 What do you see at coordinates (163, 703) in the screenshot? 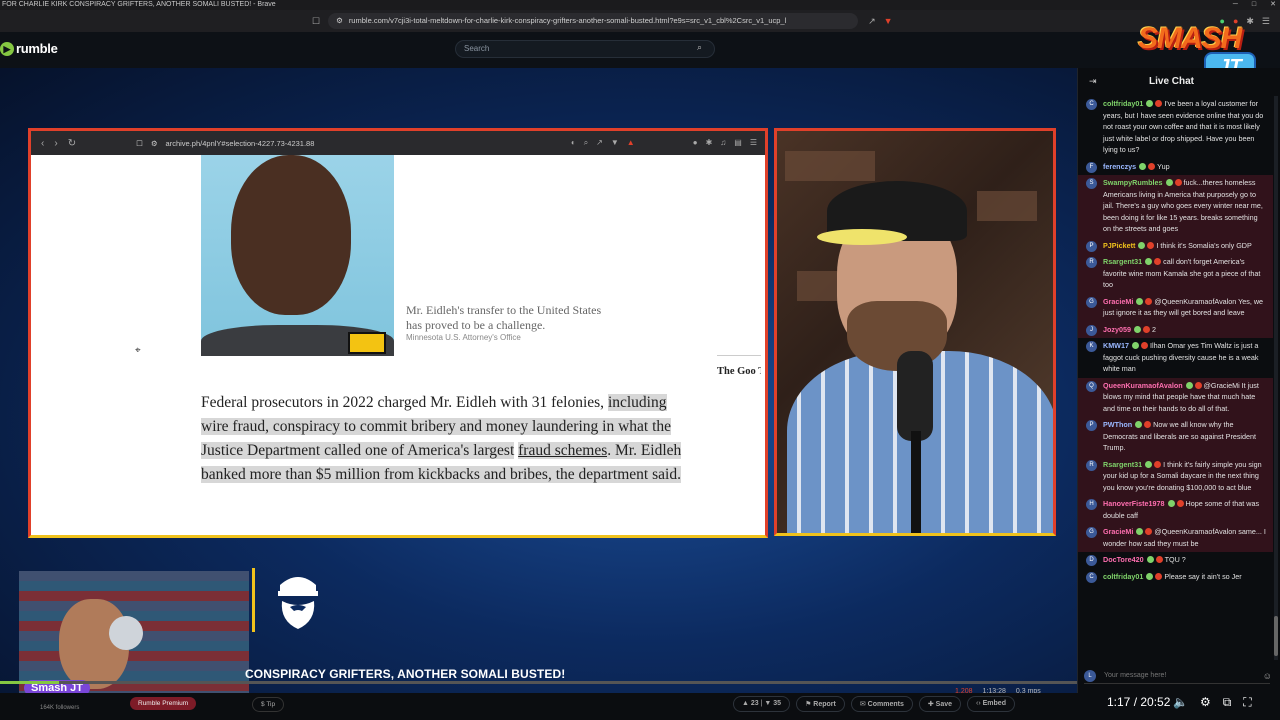
I see `rumble-premium-button: Rumble Premium` at bounding box center [163, 703].